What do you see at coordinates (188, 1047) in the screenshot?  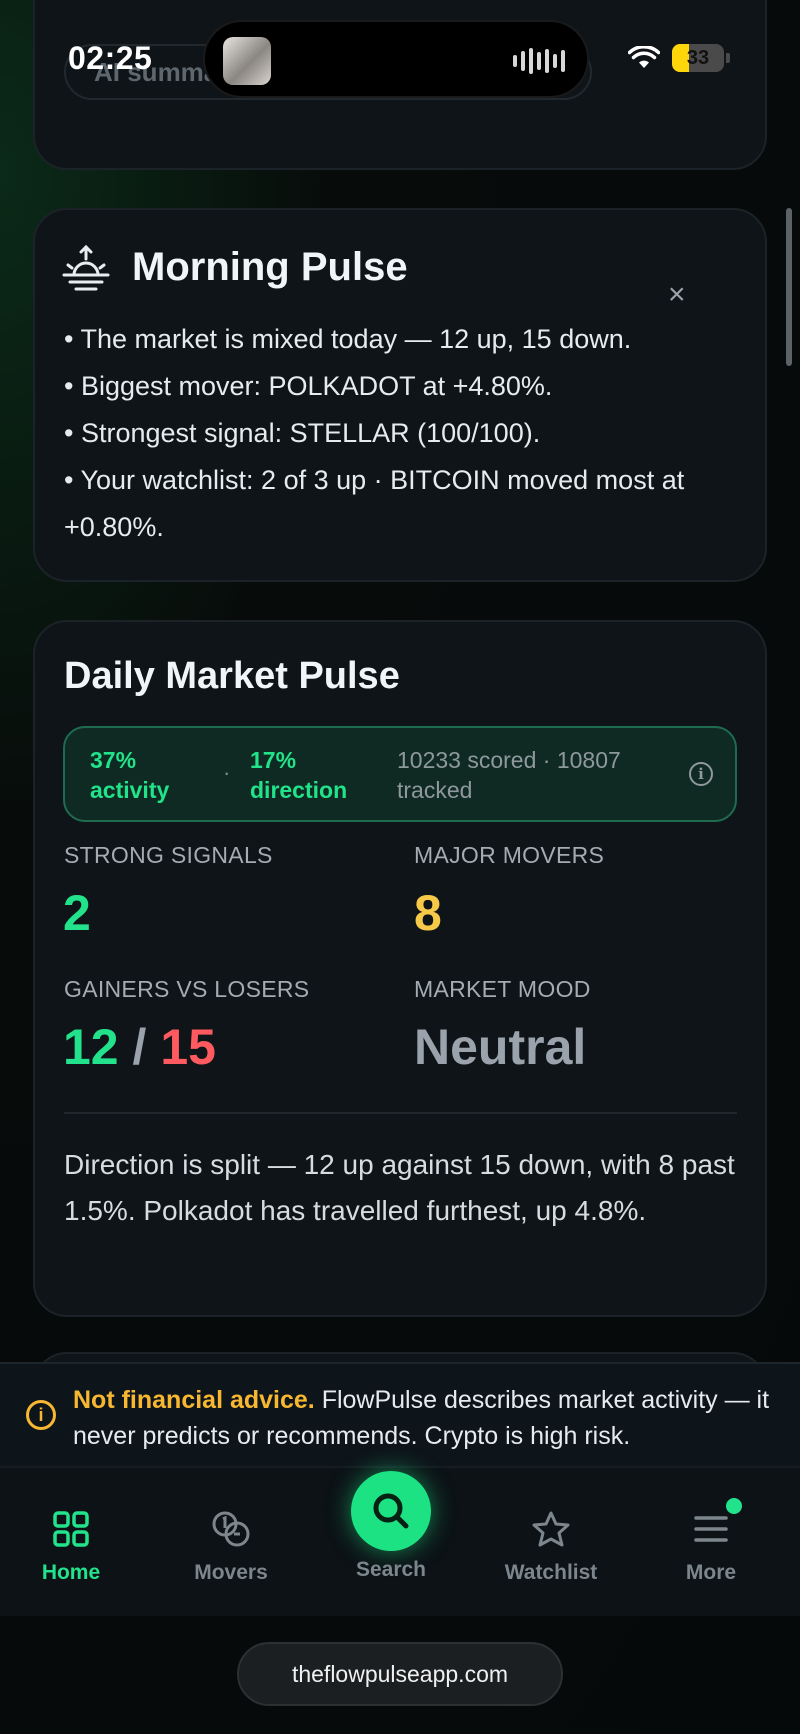 I see `losers-count: 15` at bounding box center [188, 1047].